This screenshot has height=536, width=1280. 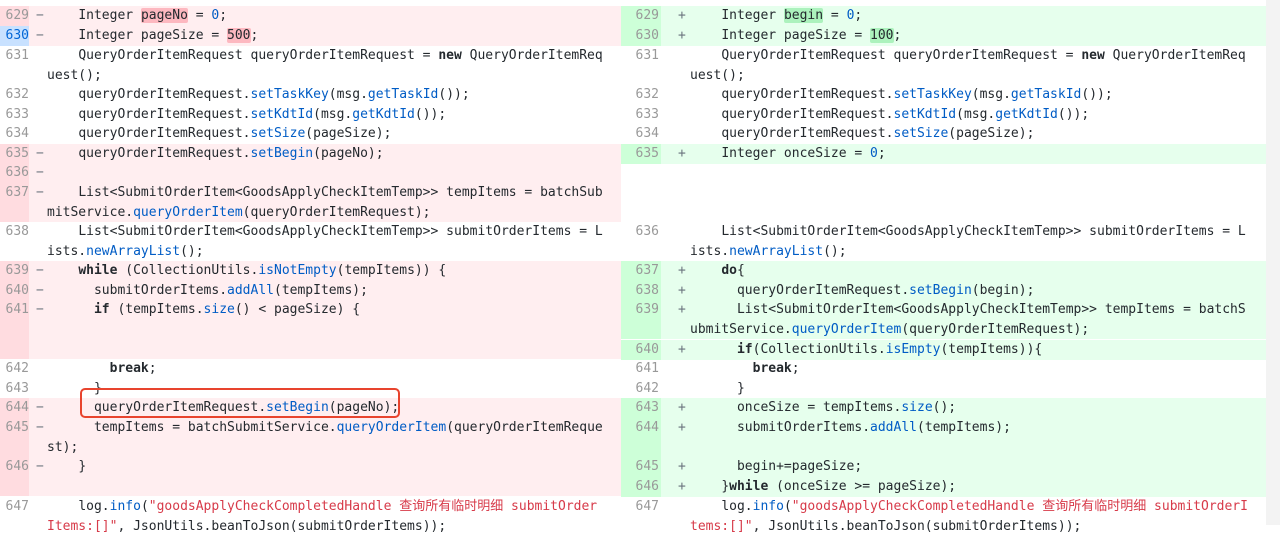 I want to click on diff-line: 630 + Integer pageSize = 100;, so click(x=943, y=36).